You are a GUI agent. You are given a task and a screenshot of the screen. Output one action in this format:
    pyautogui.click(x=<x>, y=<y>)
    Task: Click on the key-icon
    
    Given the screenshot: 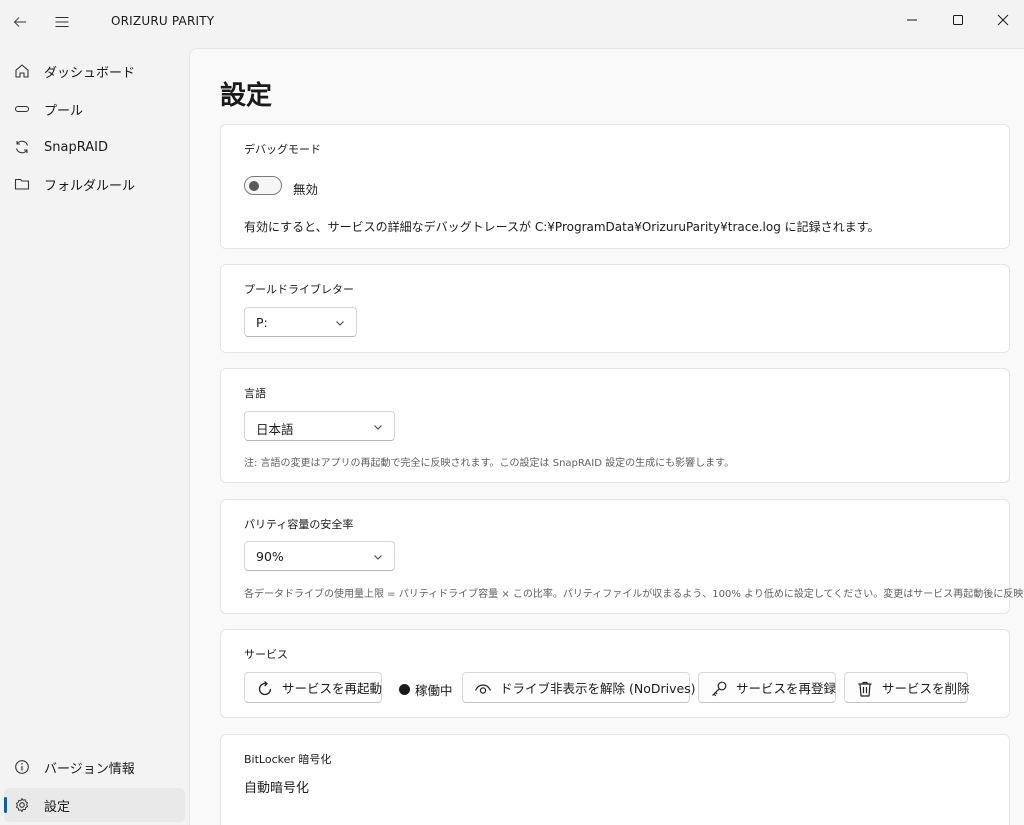 What is the action you would take?
    pyautogui.click(x=718, y=688)
    